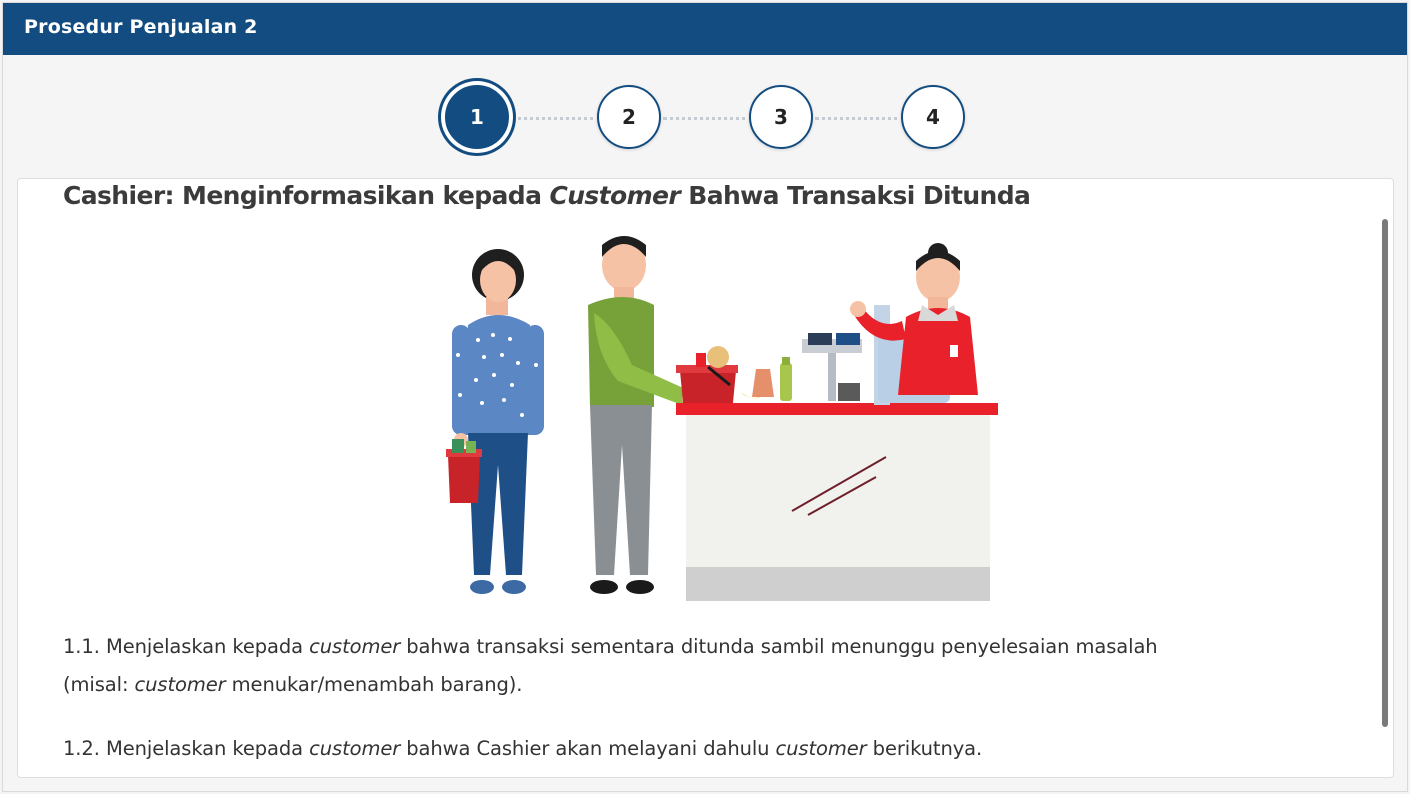 This screenshot has width=1410, height=794. I want to click on woman-customer-figure, so click(495, 421).